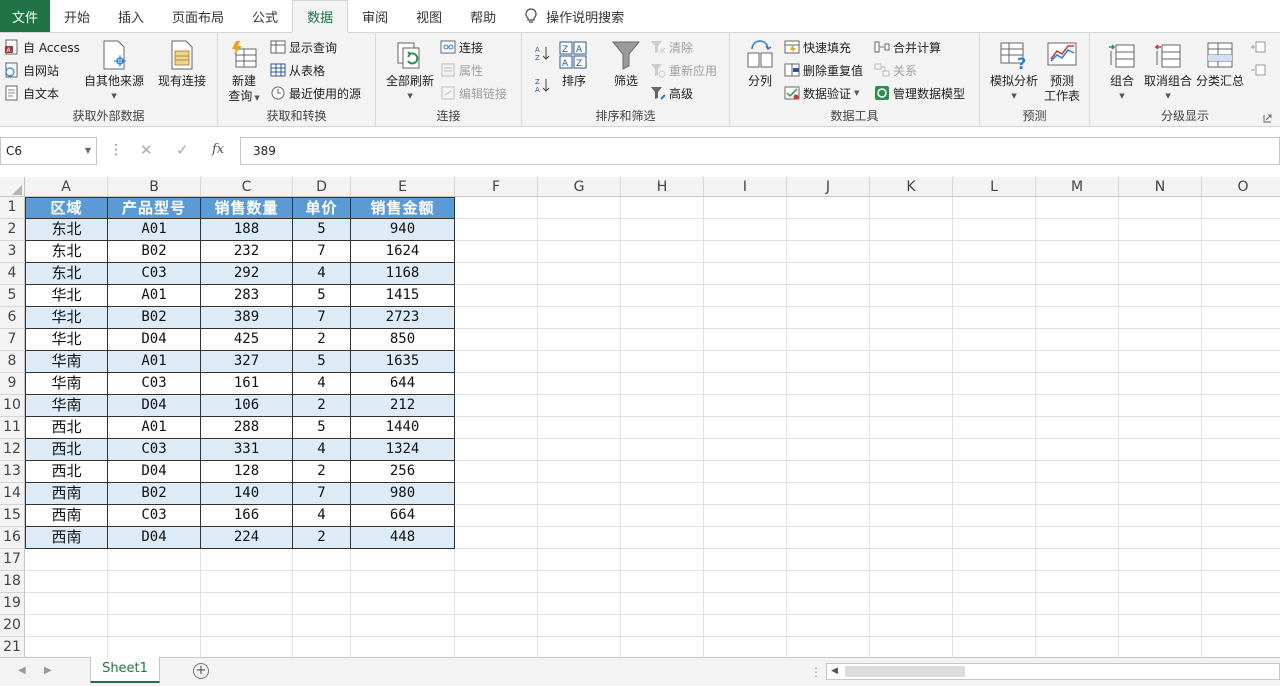 Image resolution: width=1280 pixels, height=686 pixels. I want to click on tab-insert: 插入, so click(131, 16).